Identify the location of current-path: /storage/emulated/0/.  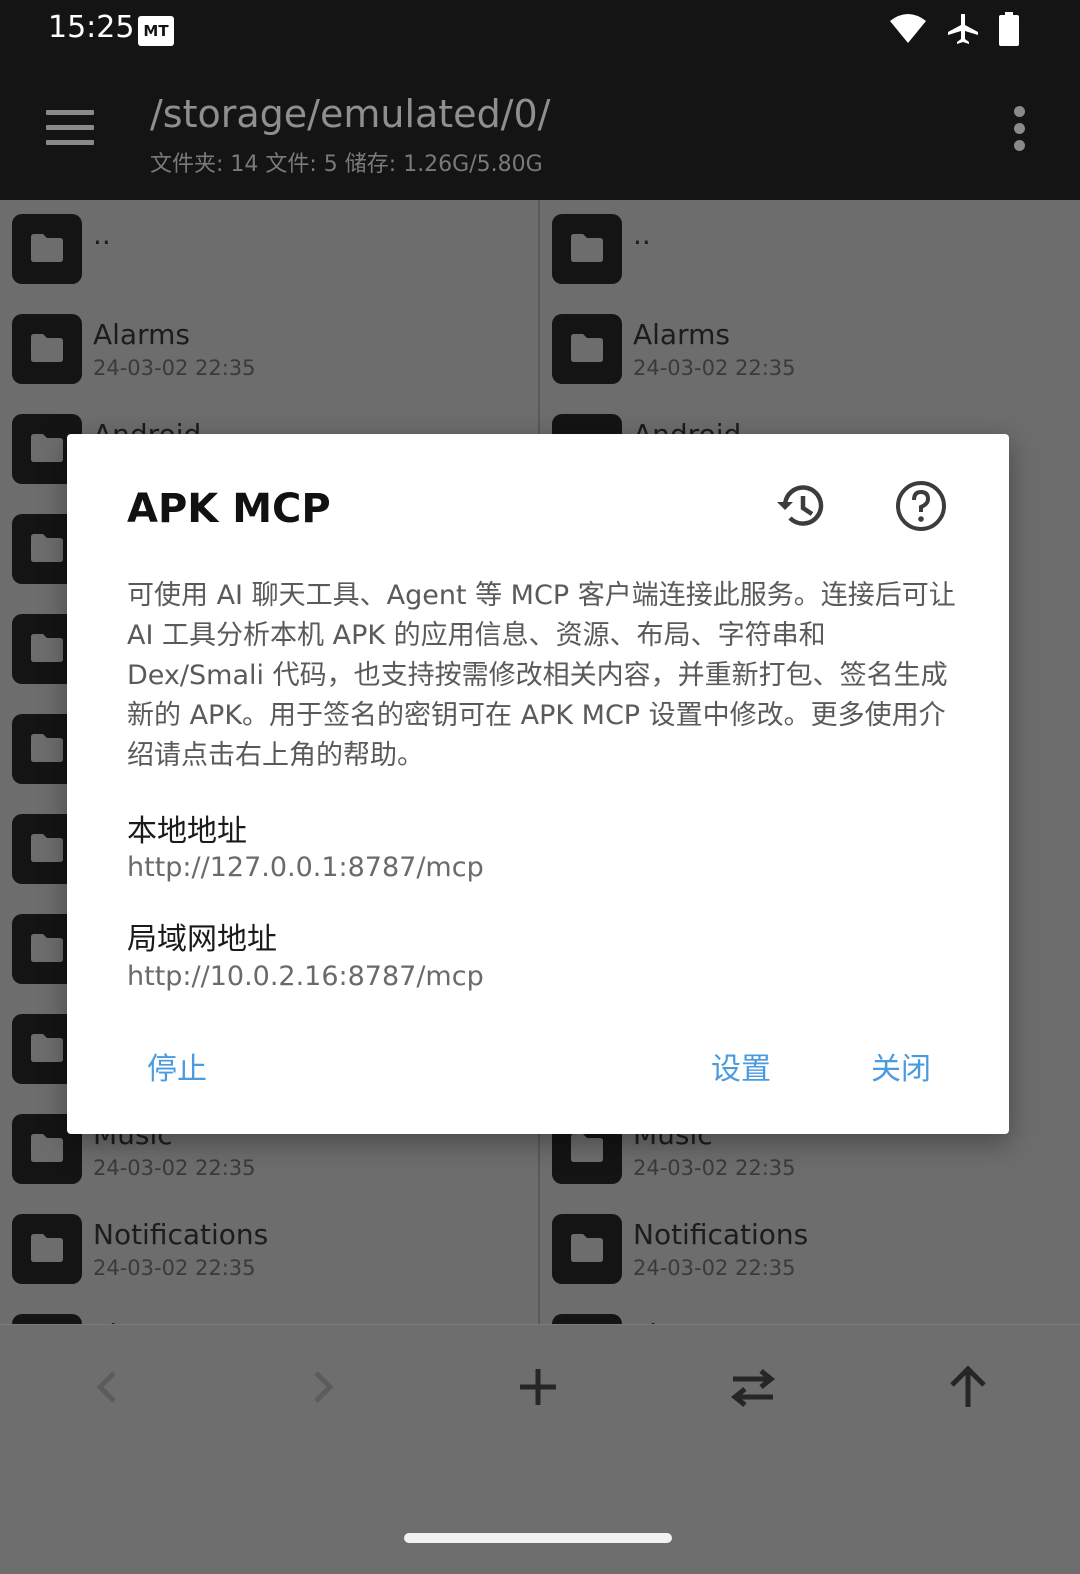
(350, 114).